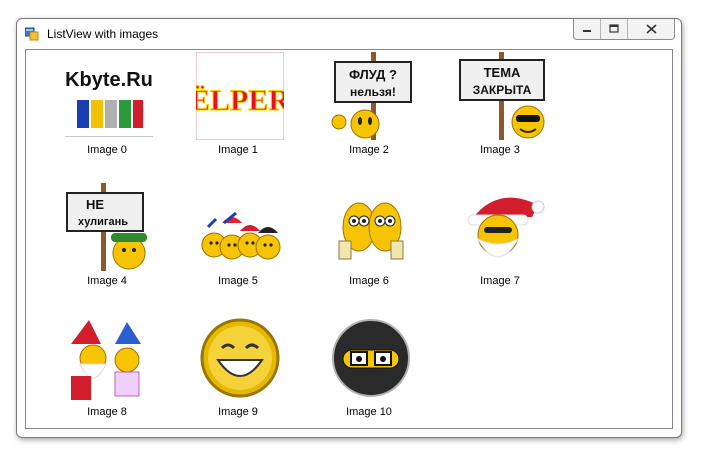 The image size is (707, 460). Describe the element at coordinates (238, 281) in the screenshot. I see `item-label: Image 5` at that location.